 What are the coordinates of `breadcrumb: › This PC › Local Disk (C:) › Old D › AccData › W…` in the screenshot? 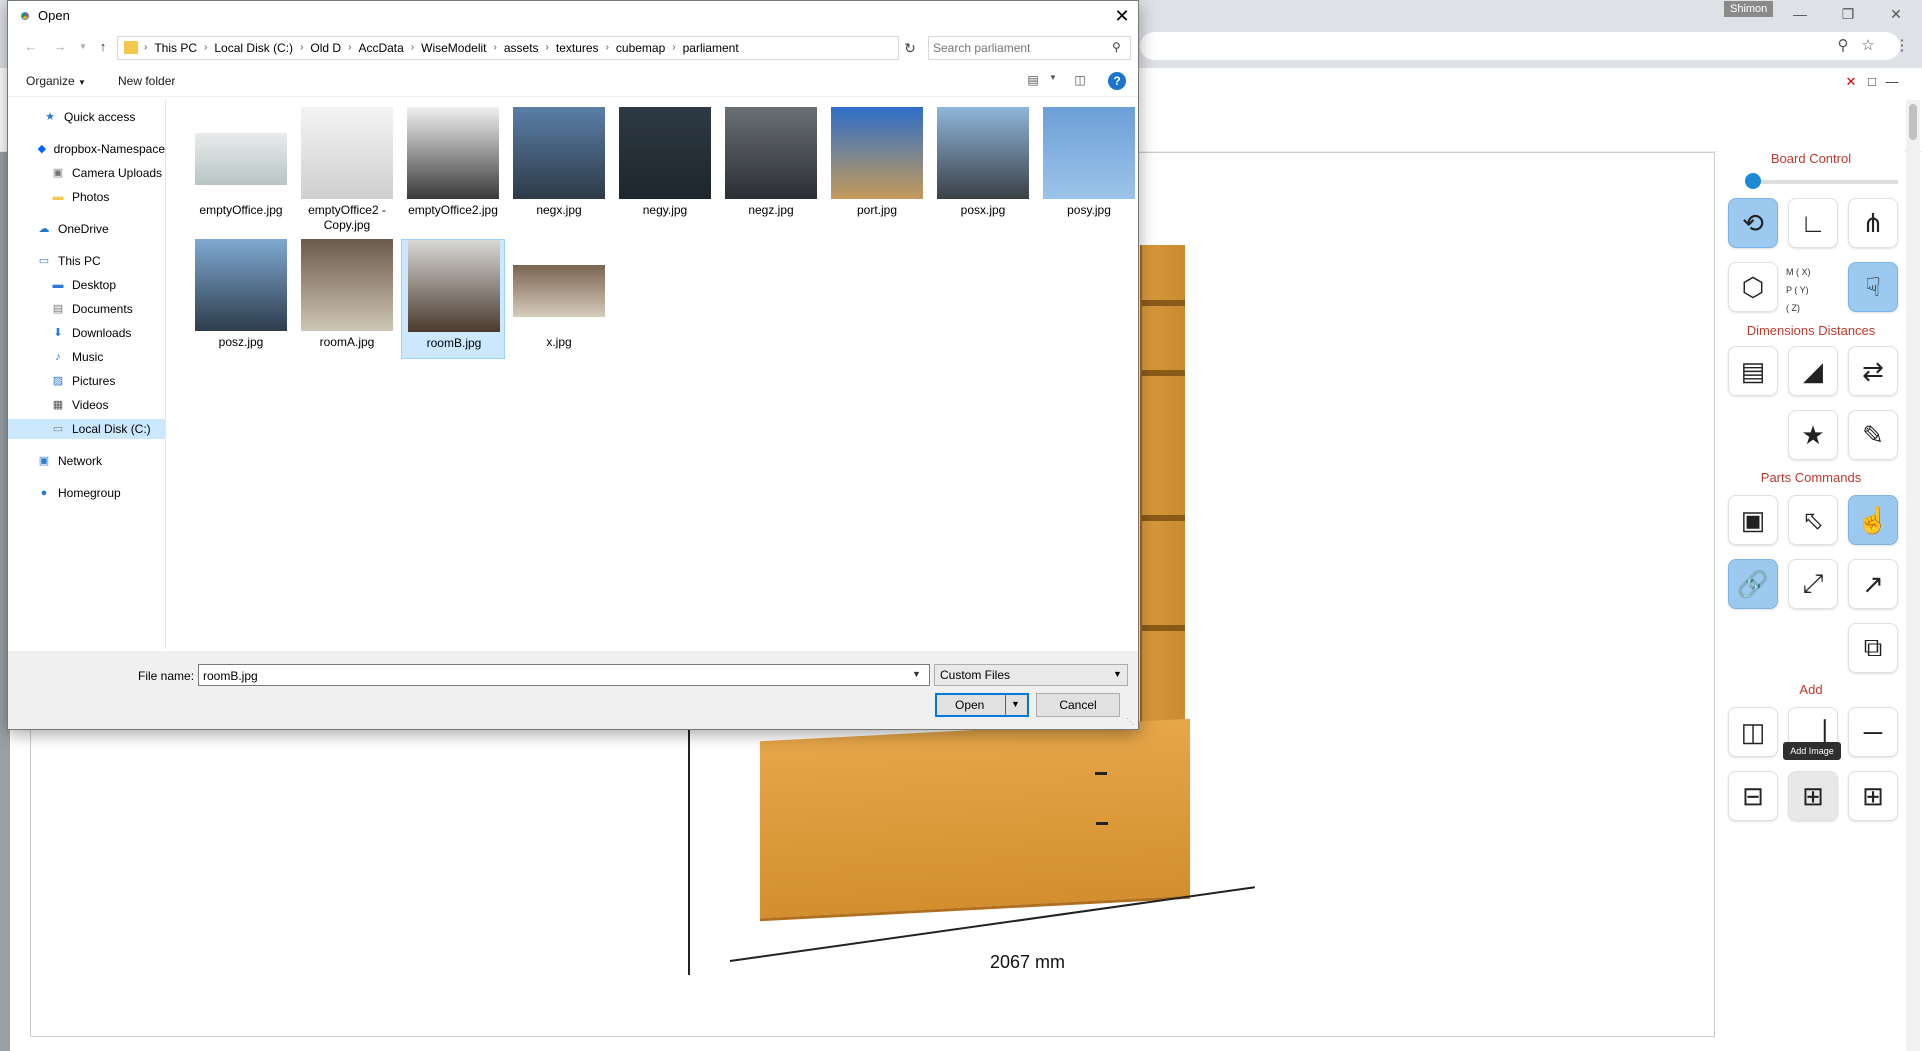 It's located at (556, 48).